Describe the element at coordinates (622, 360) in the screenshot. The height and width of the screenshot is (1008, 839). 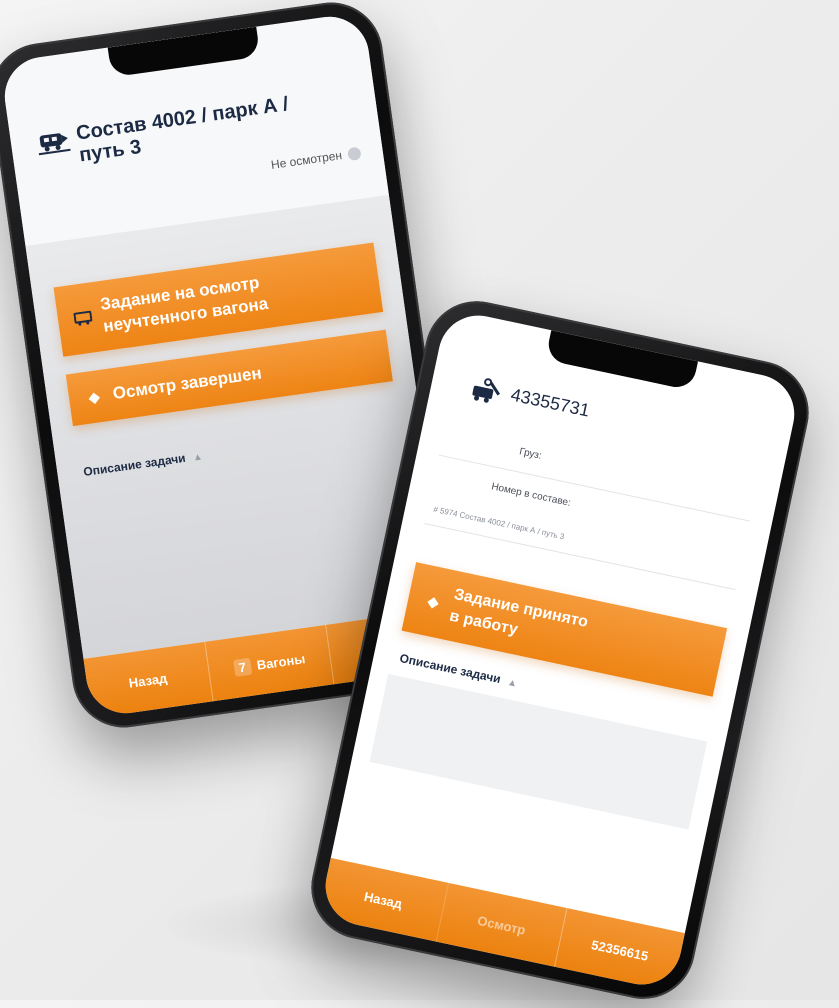
I see `notch` at that location.